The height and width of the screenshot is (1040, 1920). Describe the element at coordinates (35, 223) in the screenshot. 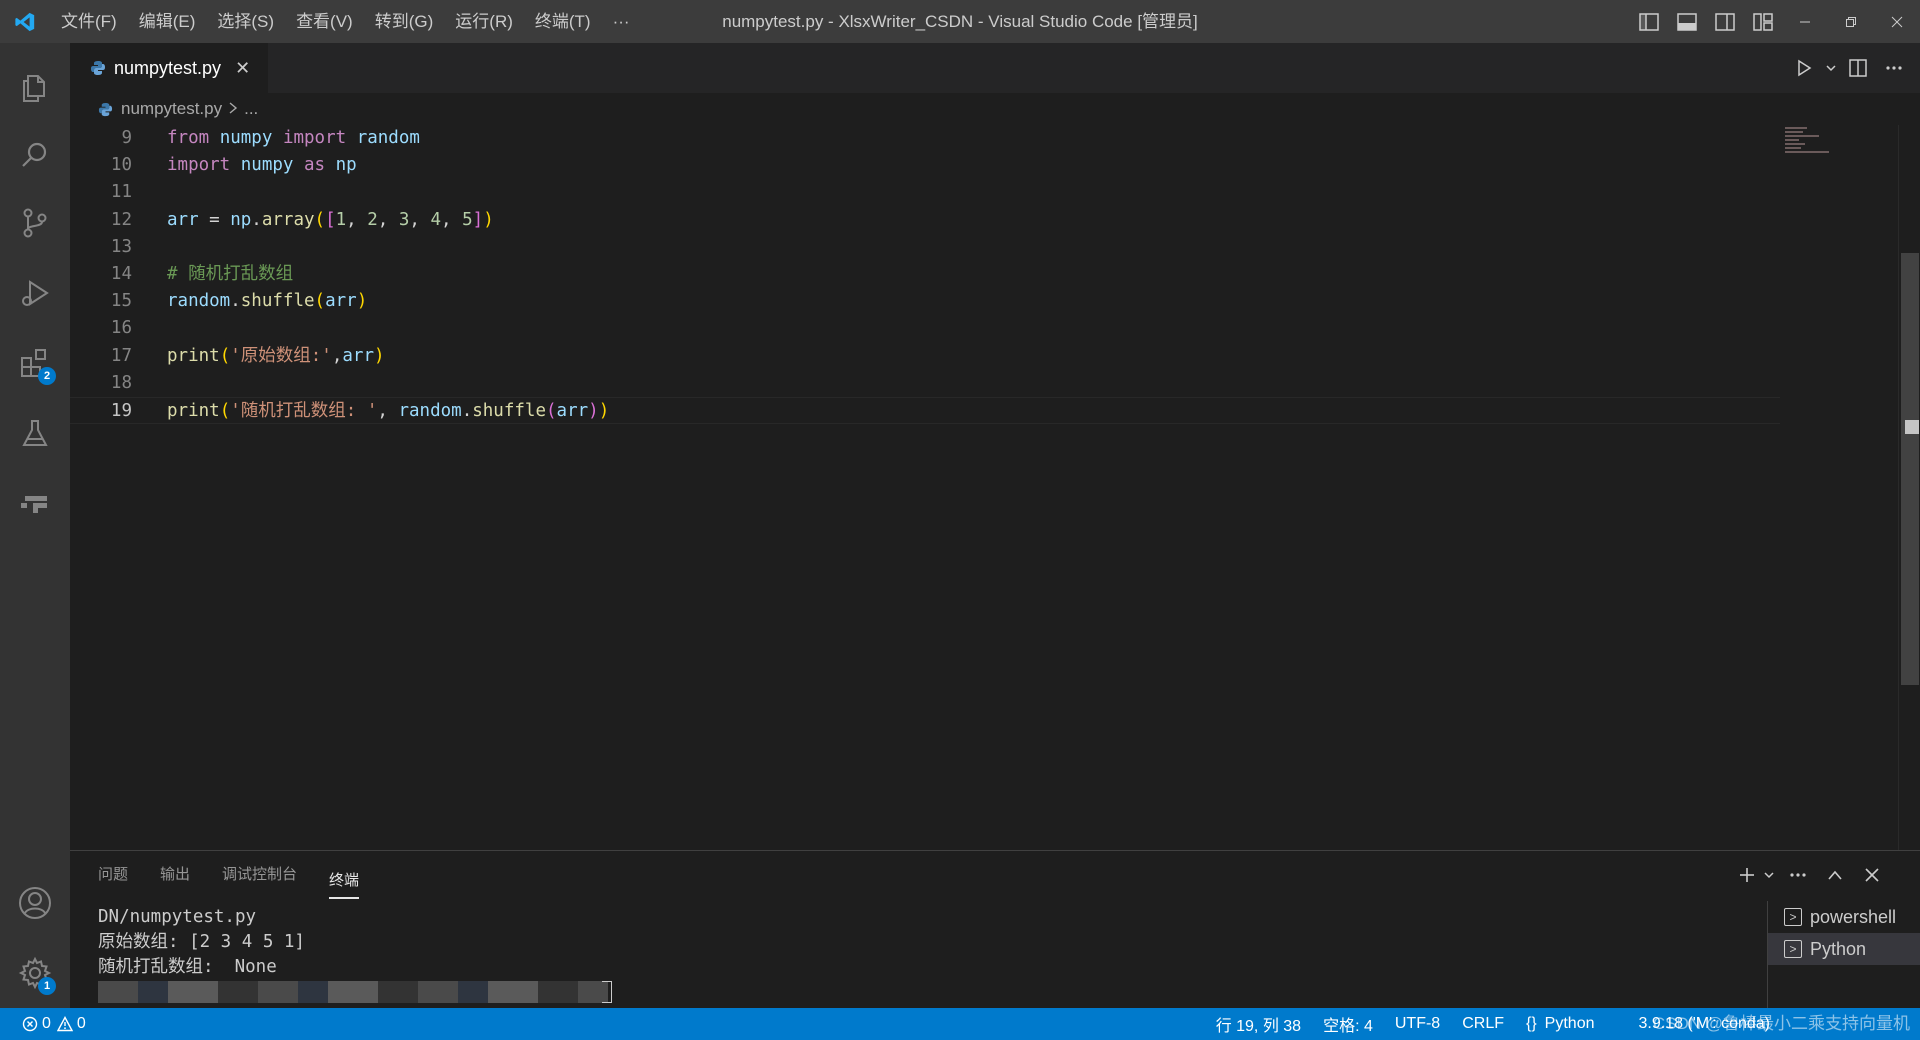

I see `source-control-icon` at that location.